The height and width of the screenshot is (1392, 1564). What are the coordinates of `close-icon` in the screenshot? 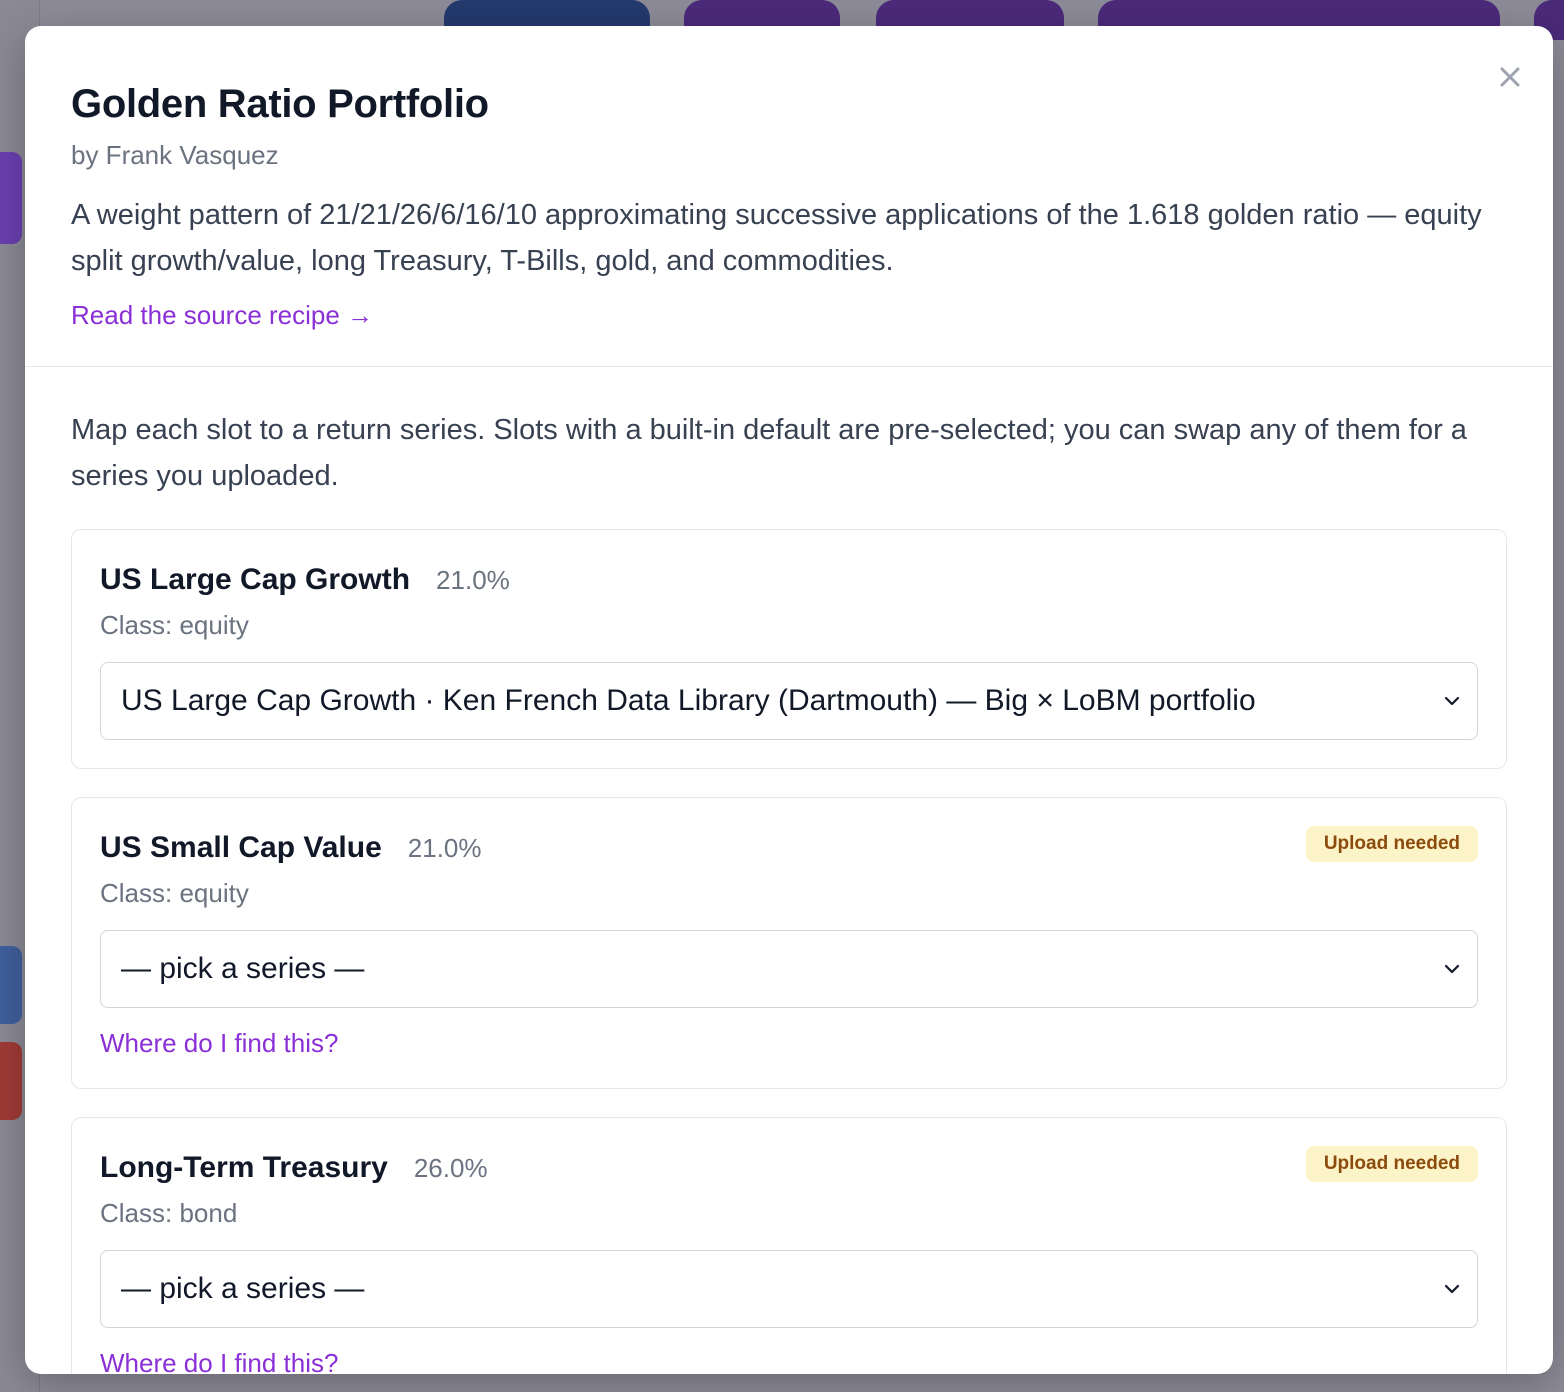 It's located at (1510, 79).